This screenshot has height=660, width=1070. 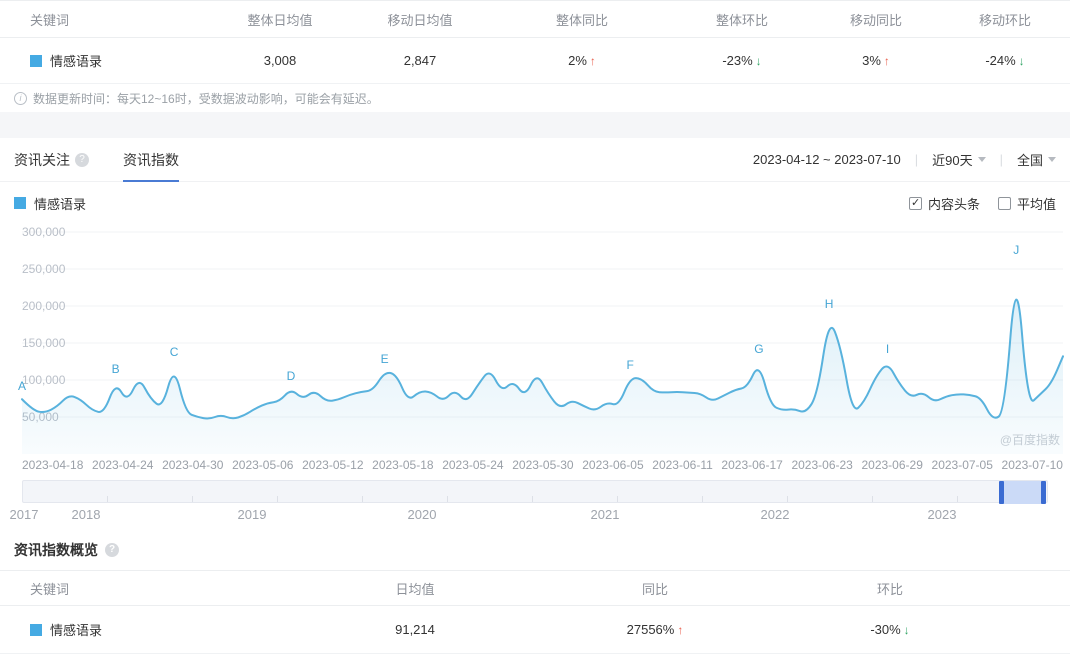 What do you see at coordinates (876, 60) in the screenshot?
I see `mobile-yoy-value: 3% ↑` at bounding box center [876, 60].